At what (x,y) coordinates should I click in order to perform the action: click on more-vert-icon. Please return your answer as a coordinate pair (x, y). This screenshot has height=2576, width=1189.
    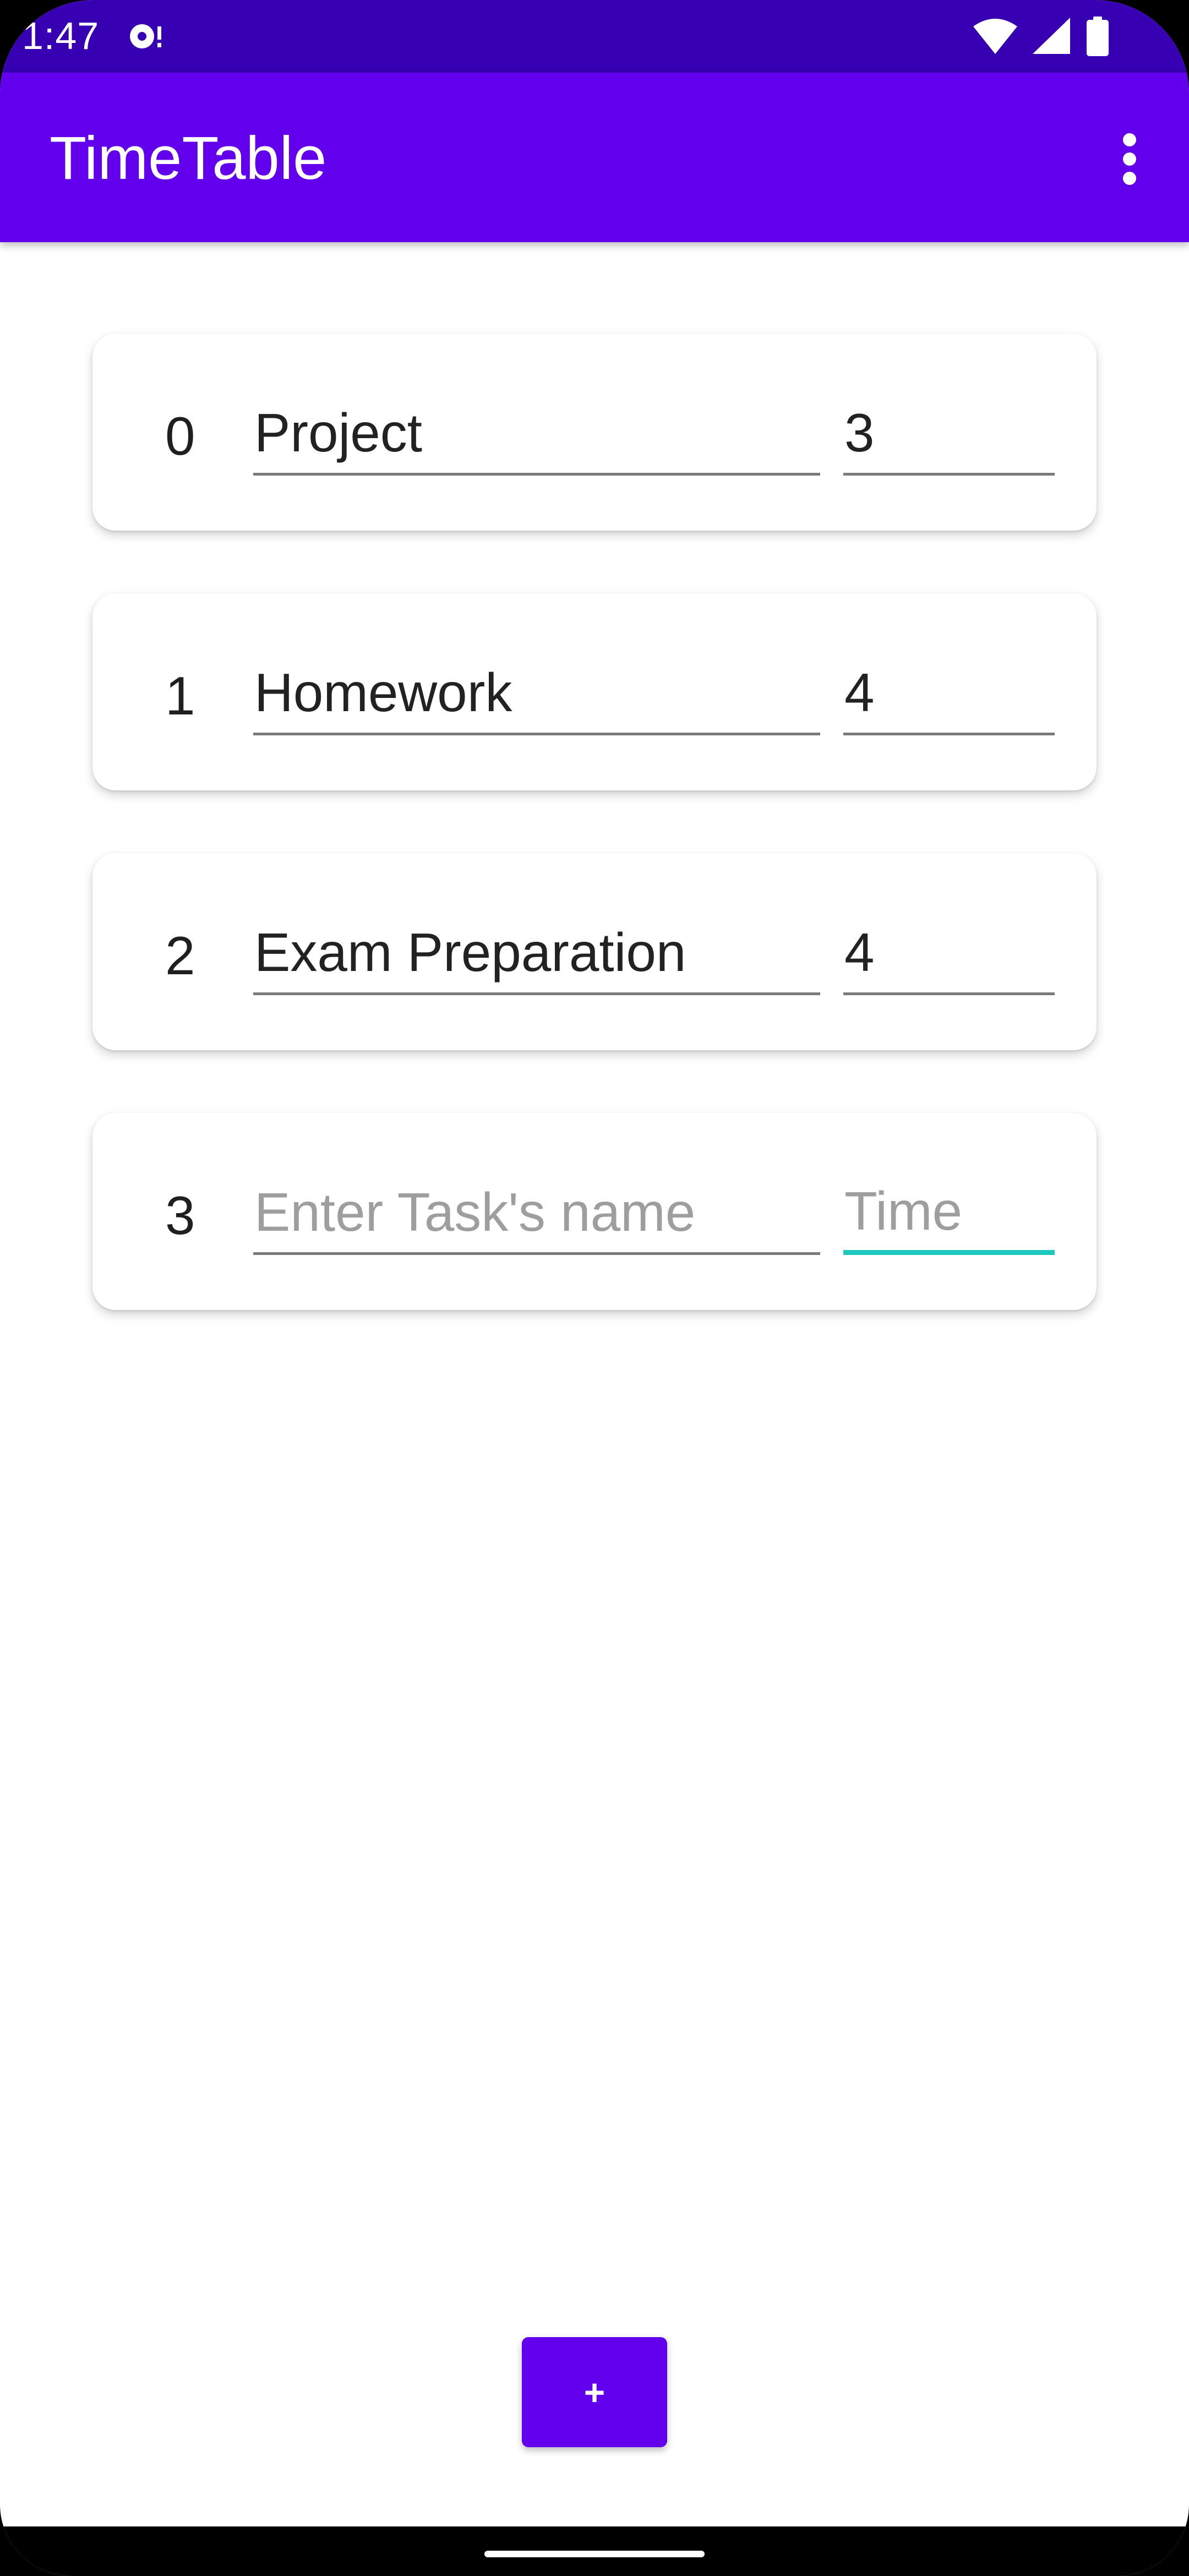
    Looking at the image, I should click on (1129, 159).